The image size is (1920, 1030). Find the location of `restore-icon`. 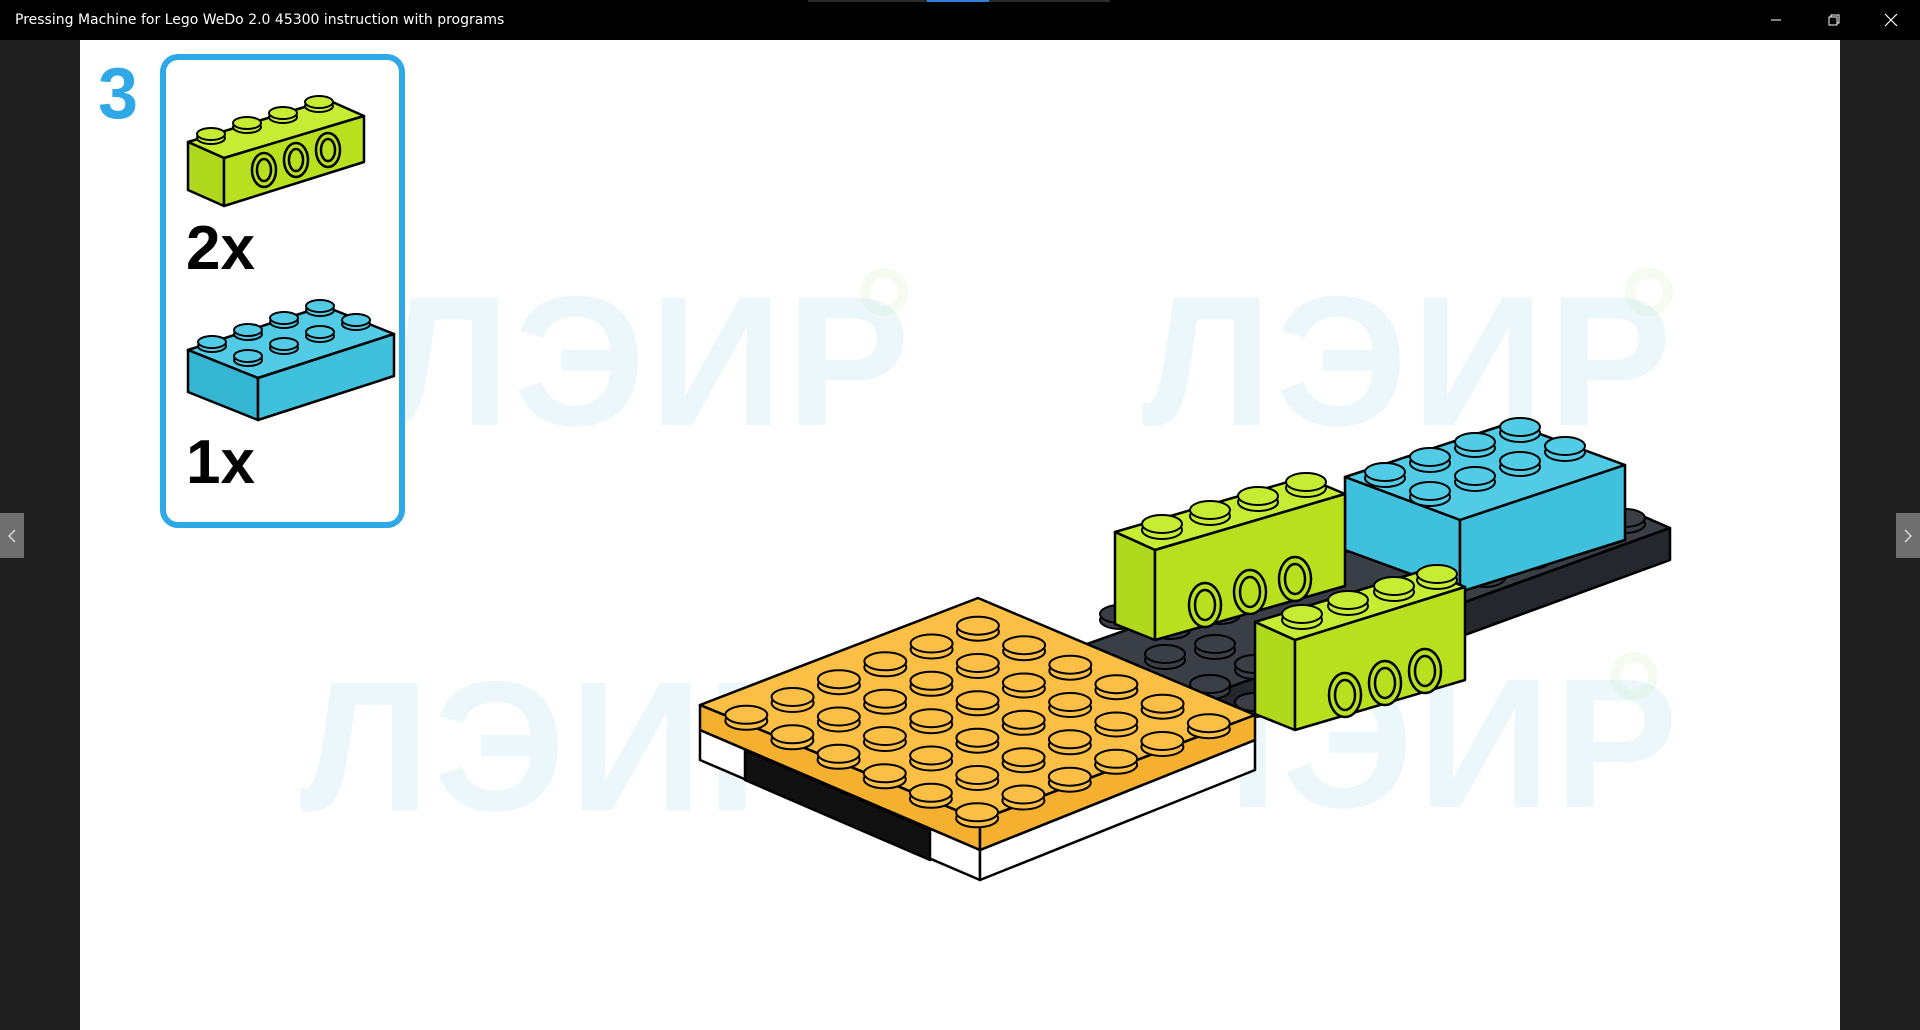

restore-icon is located at coordinates (1834, 20).